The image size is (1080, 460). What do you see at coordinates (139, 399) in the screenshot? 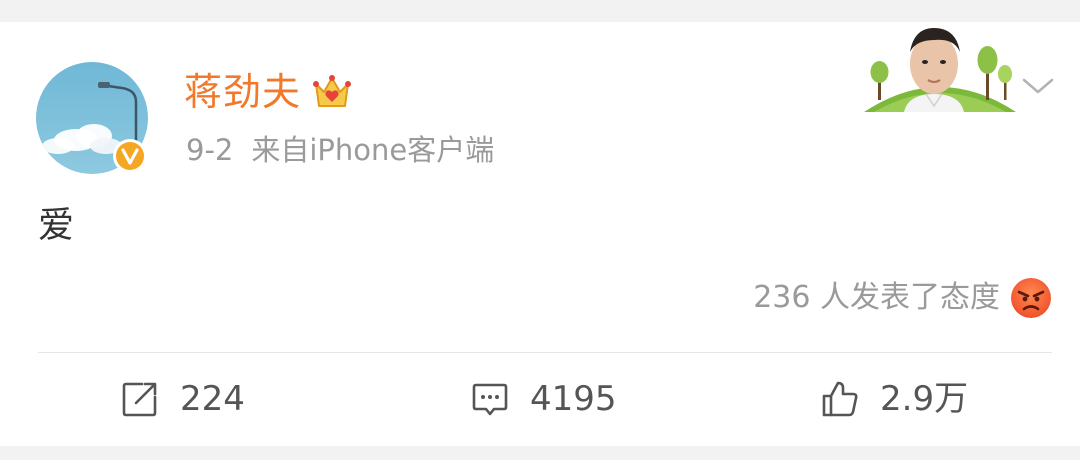
I see `repost-icon` at bounding box center [139, 399].